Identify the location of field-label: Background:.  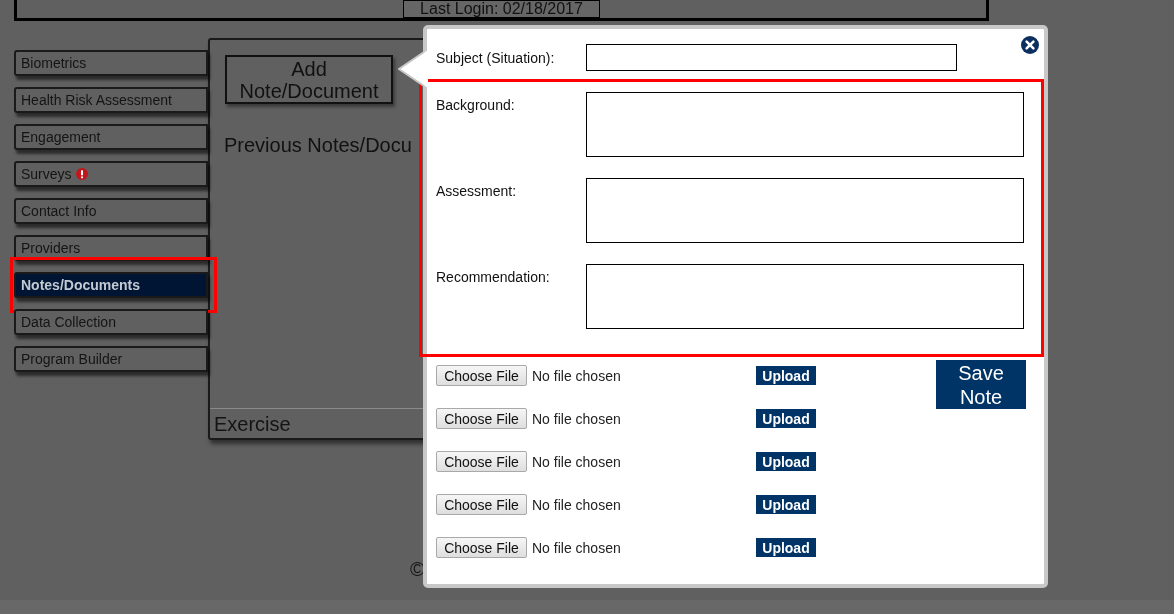
(475, 104).